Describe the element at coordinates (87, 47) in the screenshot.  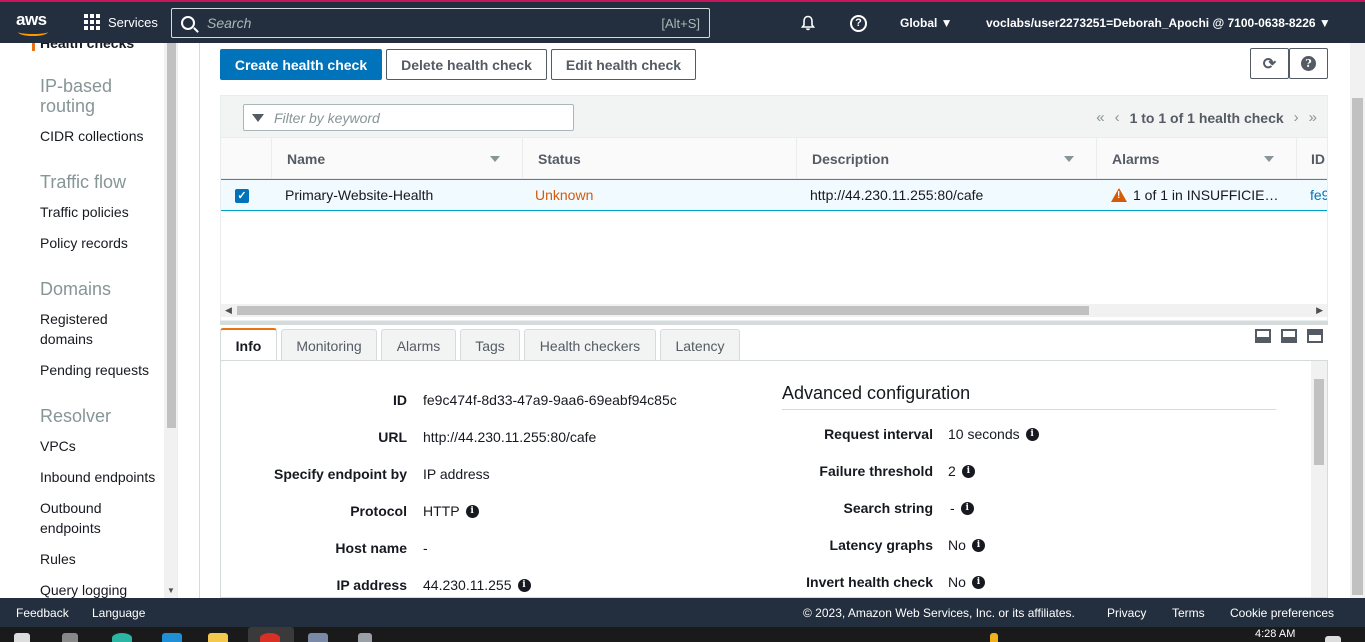
I see `sidebar-item-health-checks: Health checks` at that location.